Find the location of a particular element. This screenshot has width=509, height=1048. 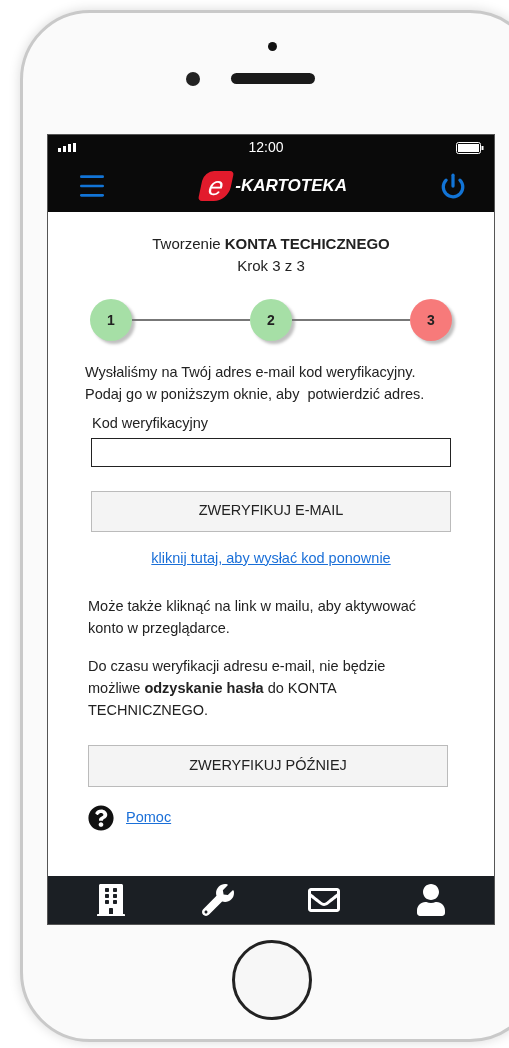

status-time: 12:00 is located at coordinates (266, 147).